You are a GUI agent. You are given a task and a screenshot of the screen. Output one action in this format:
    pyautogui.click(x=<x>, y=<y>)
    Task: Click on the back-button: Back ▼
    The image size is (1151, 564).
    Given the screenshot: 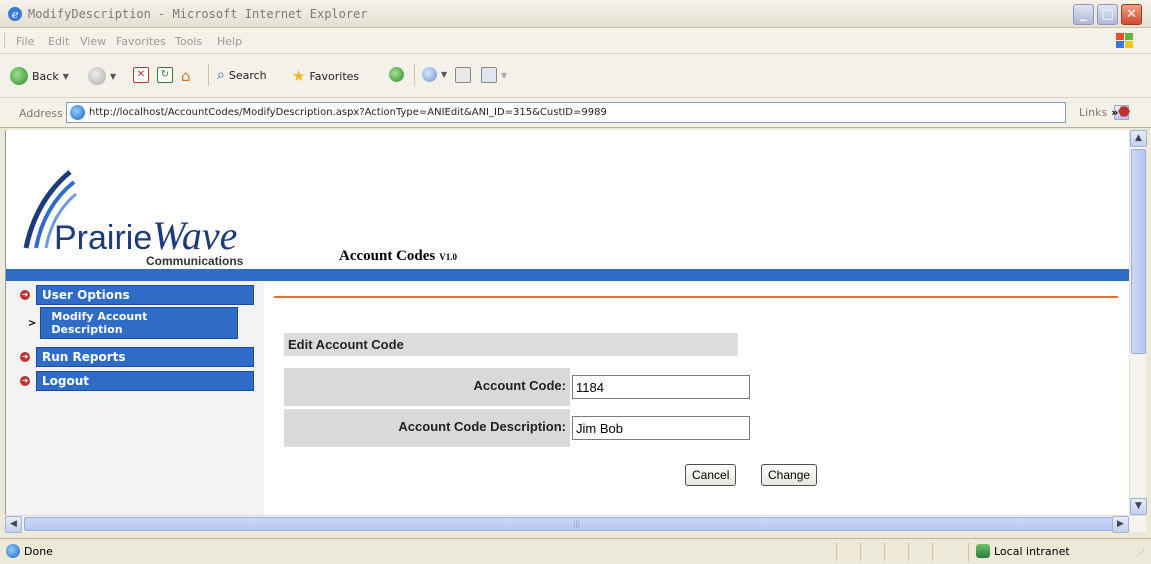 What is the action you would take?
    pyautogui.click(x=39, y=76)
    